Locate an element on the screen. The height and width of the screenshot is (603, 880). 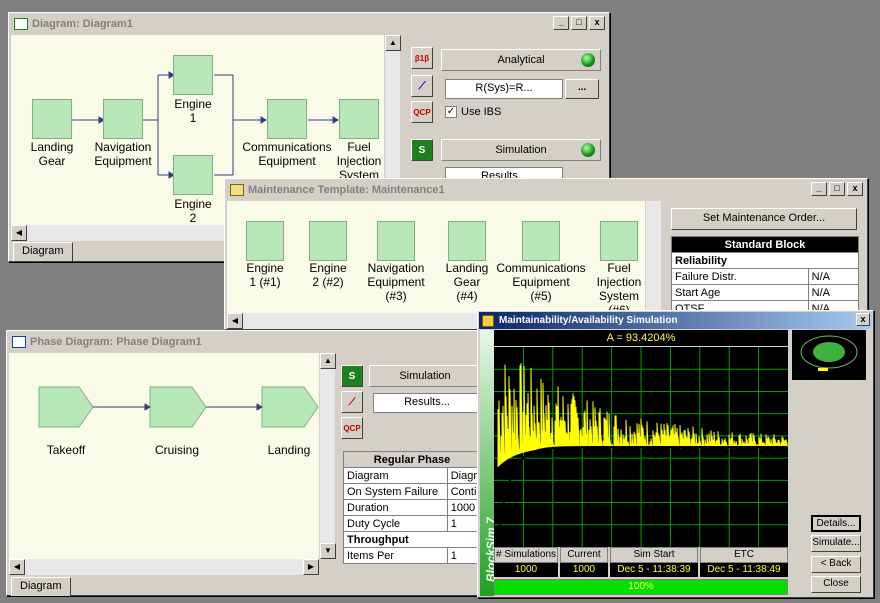
phase-vertical-scrollbar: ▲ ▼ is located at coordinates (327, 456).